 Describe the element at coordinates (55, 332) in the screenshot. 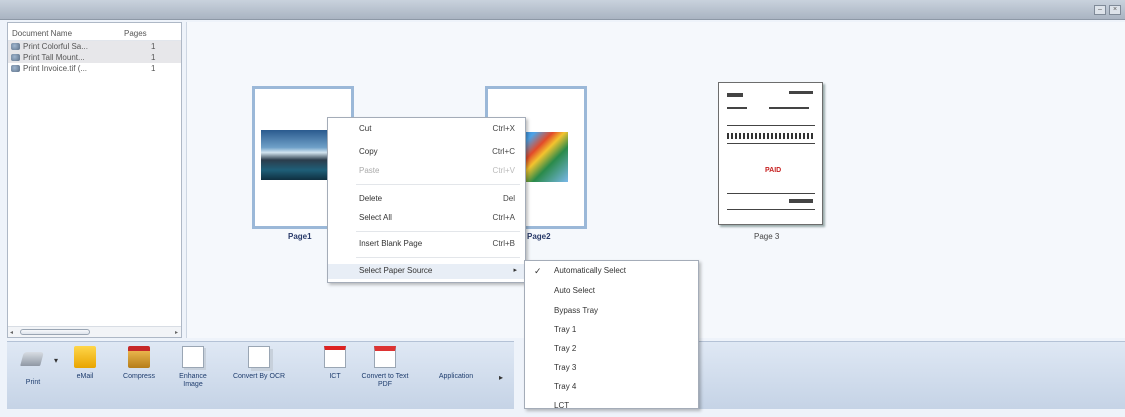

I see `scrollbar-thumb` at that location.